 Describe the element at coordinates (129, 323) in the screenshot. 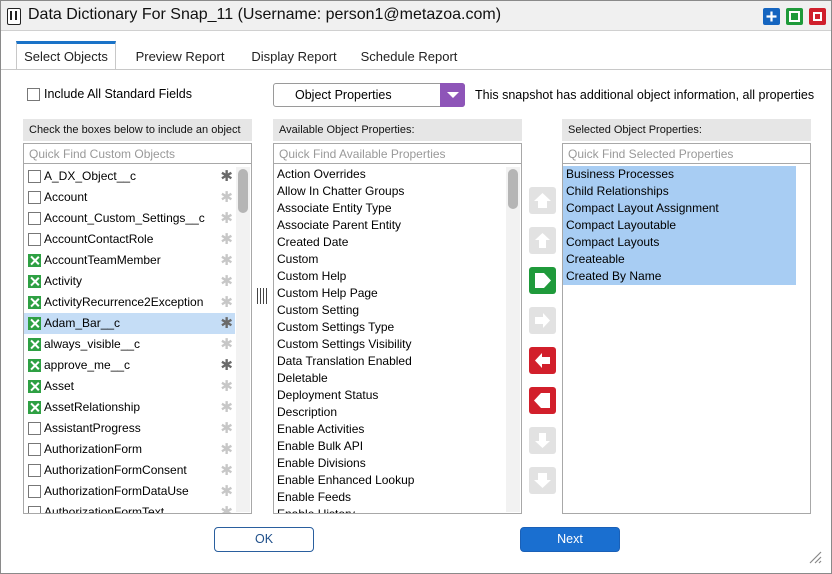

I see `object-row: Adam_Bar__c ✱` at that location.